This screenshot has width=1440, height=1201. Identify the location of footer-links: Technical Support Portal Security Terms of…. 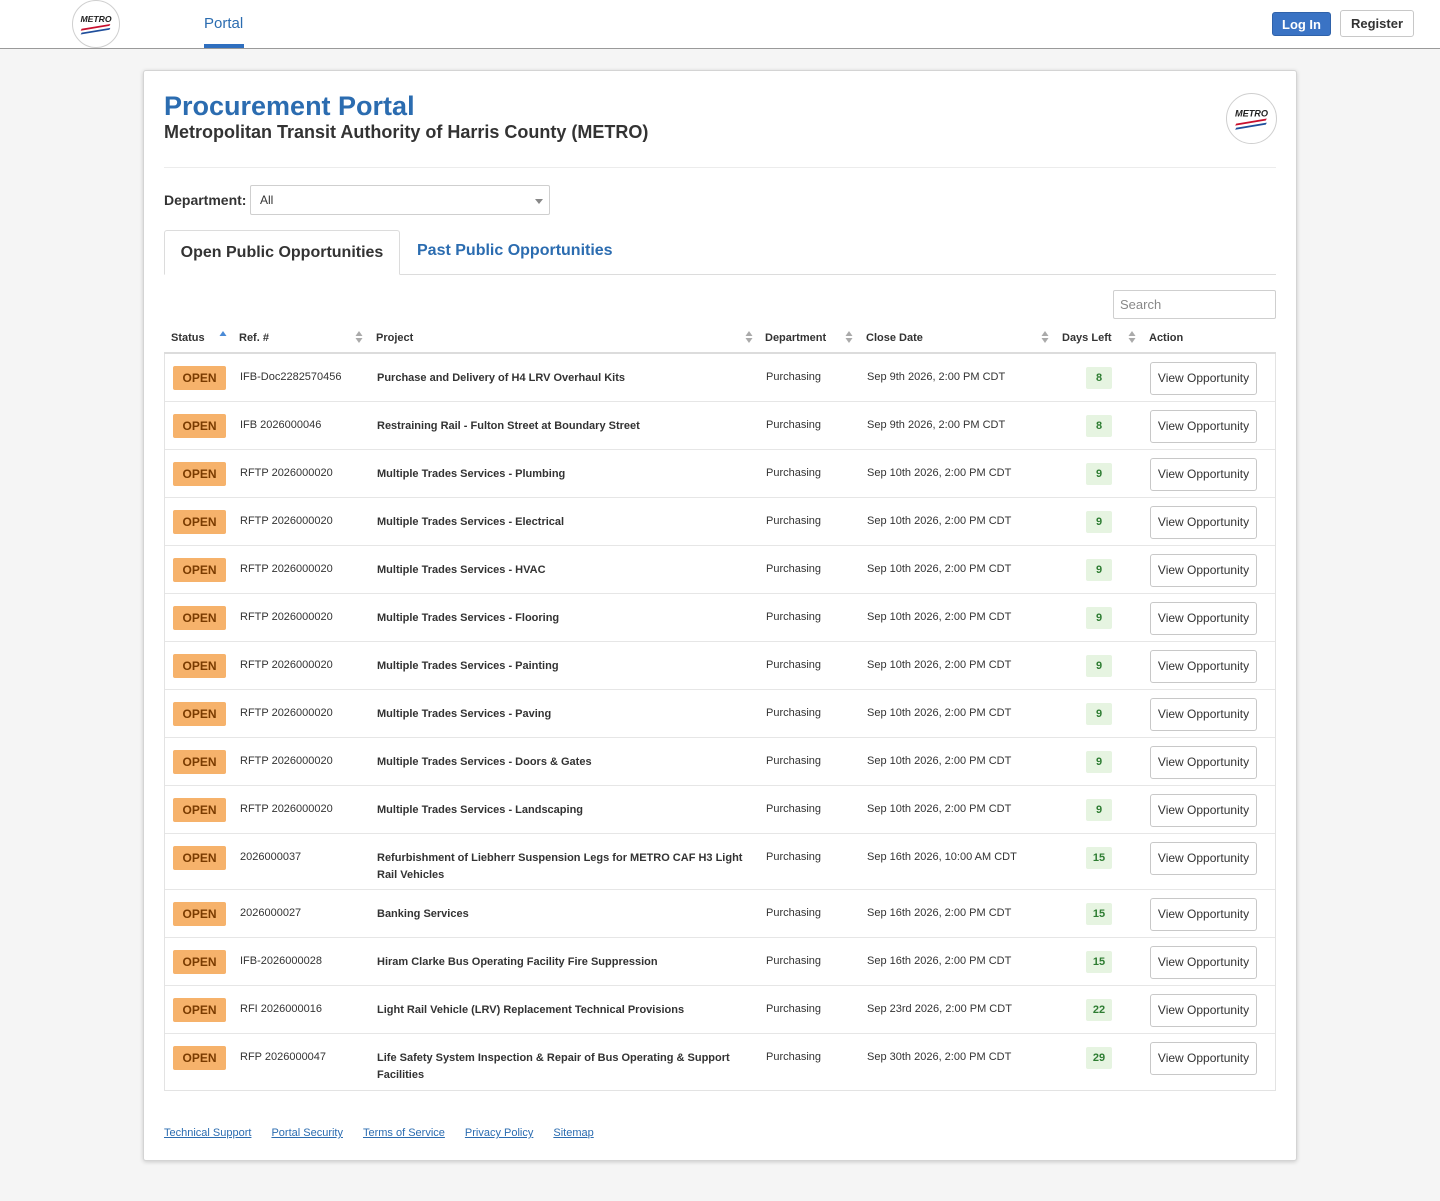
(389, 1133).